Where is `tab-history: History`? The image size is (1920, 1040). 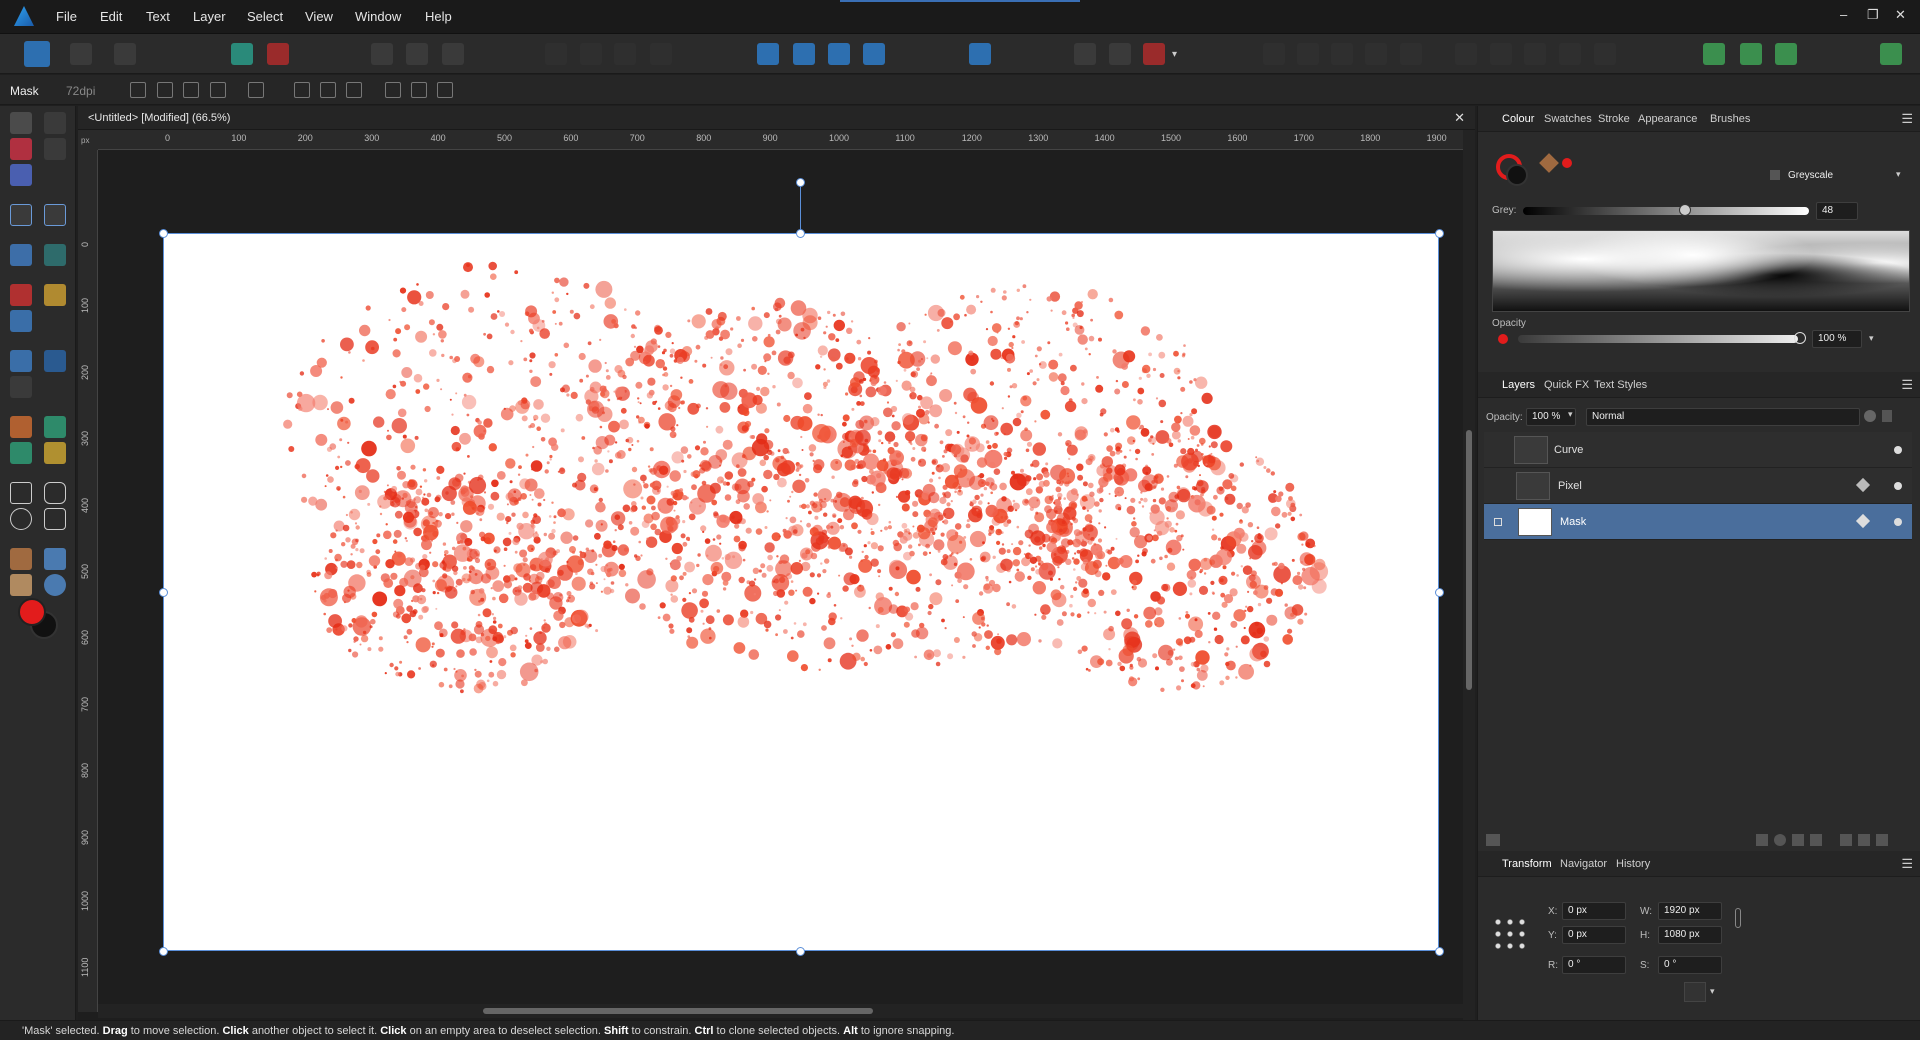 tab-history: History is located at coordinates (1633, 864).